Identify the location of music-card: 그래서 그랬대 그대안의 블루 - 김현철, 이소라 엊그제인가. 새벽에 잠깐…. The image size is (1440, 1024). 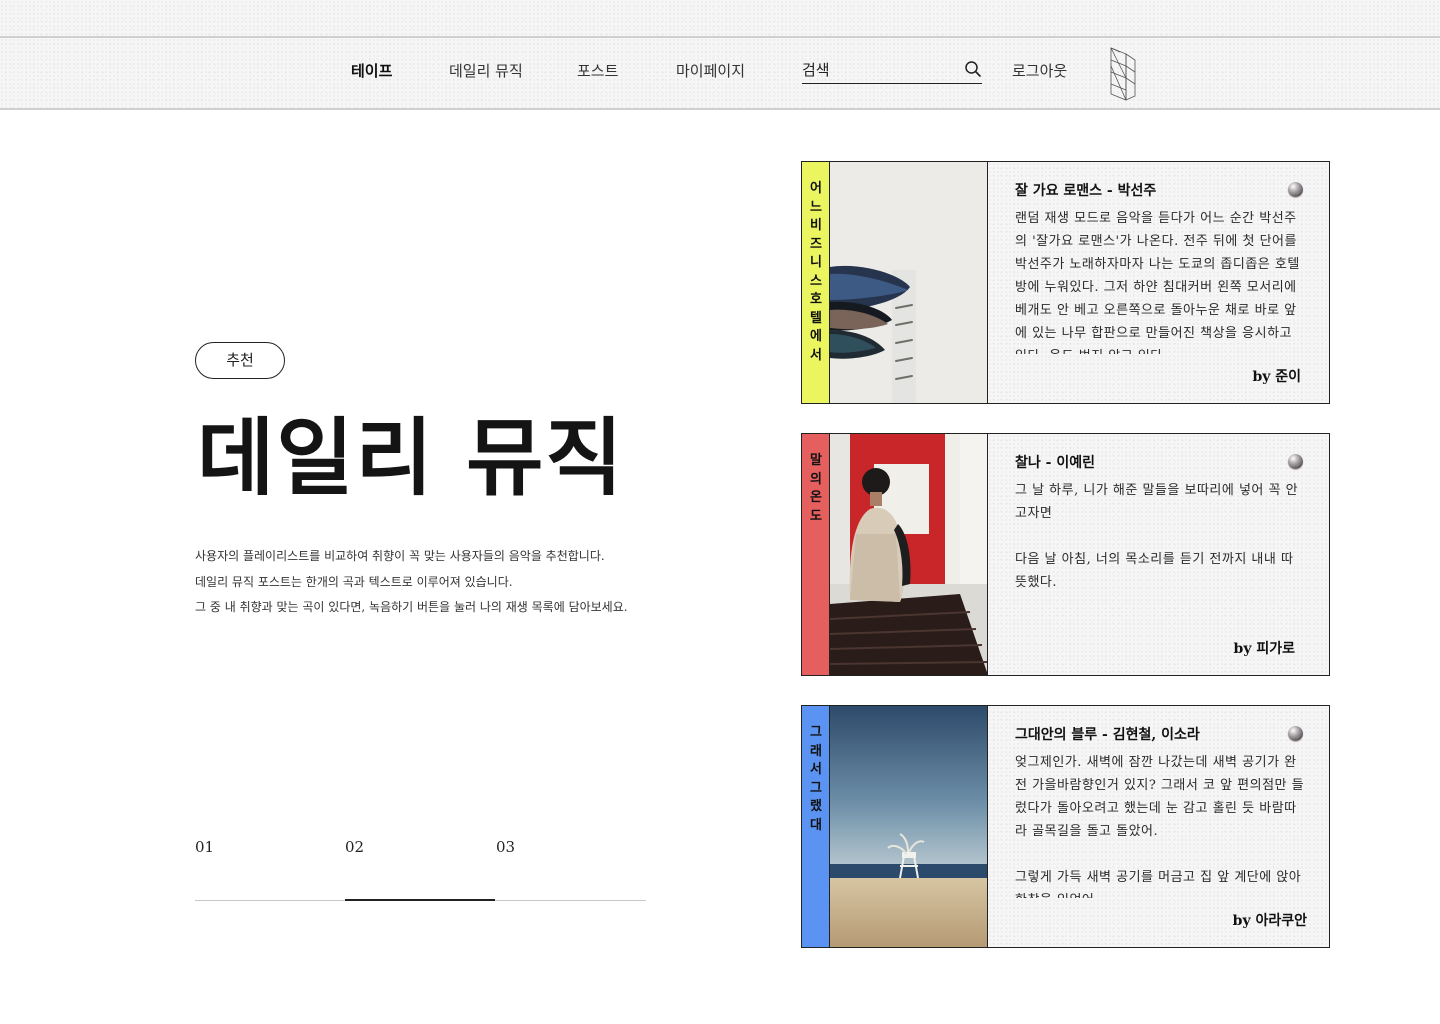
(1065, 826).